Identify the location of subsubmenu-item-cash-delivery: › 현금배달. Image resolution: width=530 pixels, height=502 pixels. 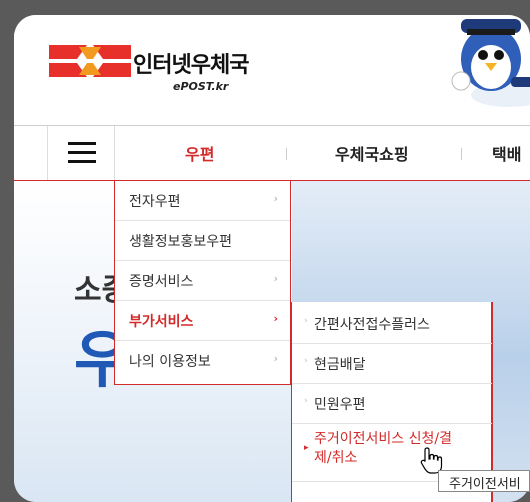
(392, 364).